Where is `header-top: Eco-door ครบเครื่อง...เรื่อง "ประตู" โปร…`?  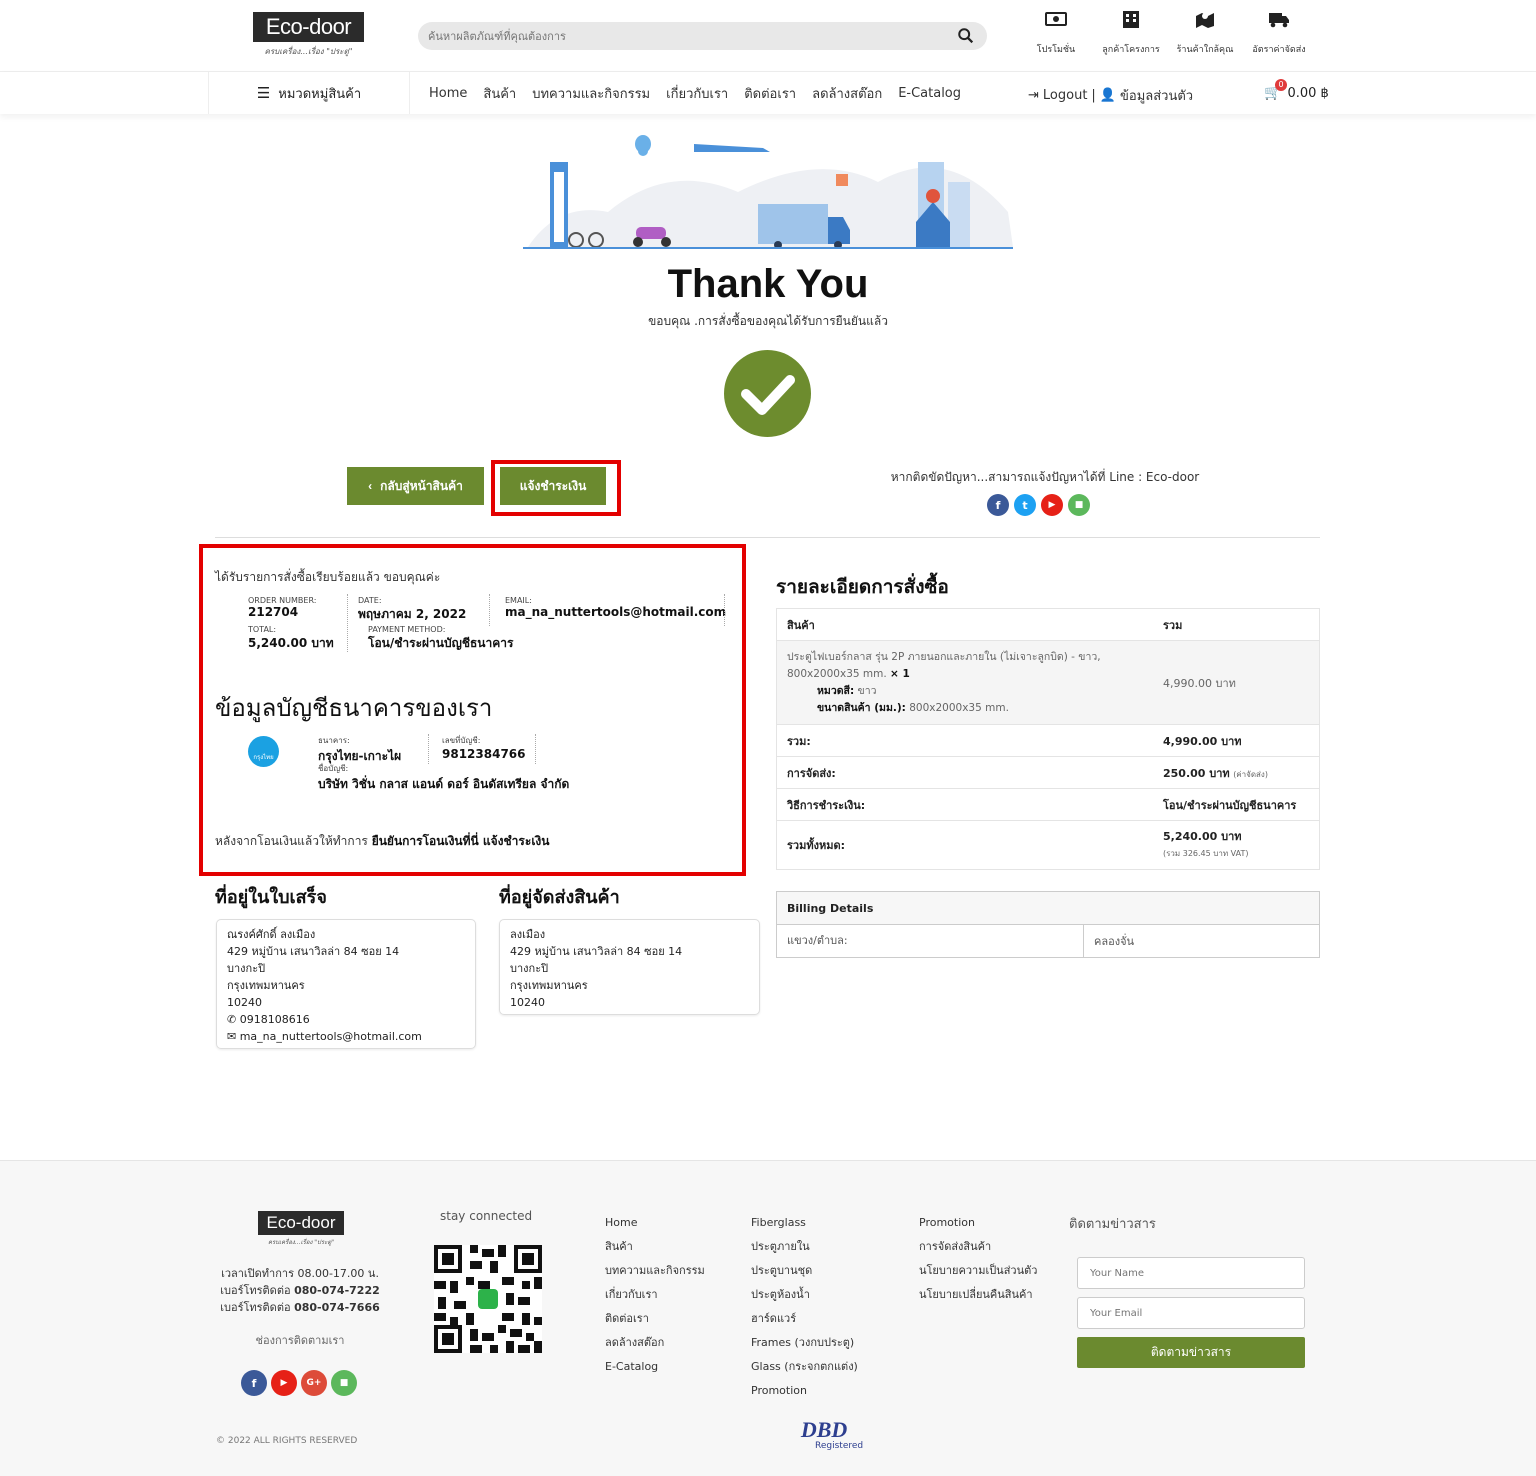 header-top: Eco-door ครบเครื่อง...เรื่อง "ประตู" โปร… is located at coordinates (768, 36).